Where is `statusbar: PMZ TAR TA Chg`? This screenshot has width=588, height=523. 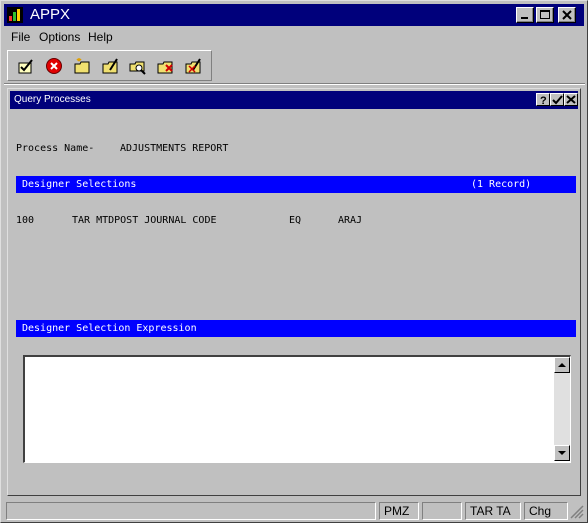 statusbar: PMZ TAR TA Chg is located at coordinates (294, 511).